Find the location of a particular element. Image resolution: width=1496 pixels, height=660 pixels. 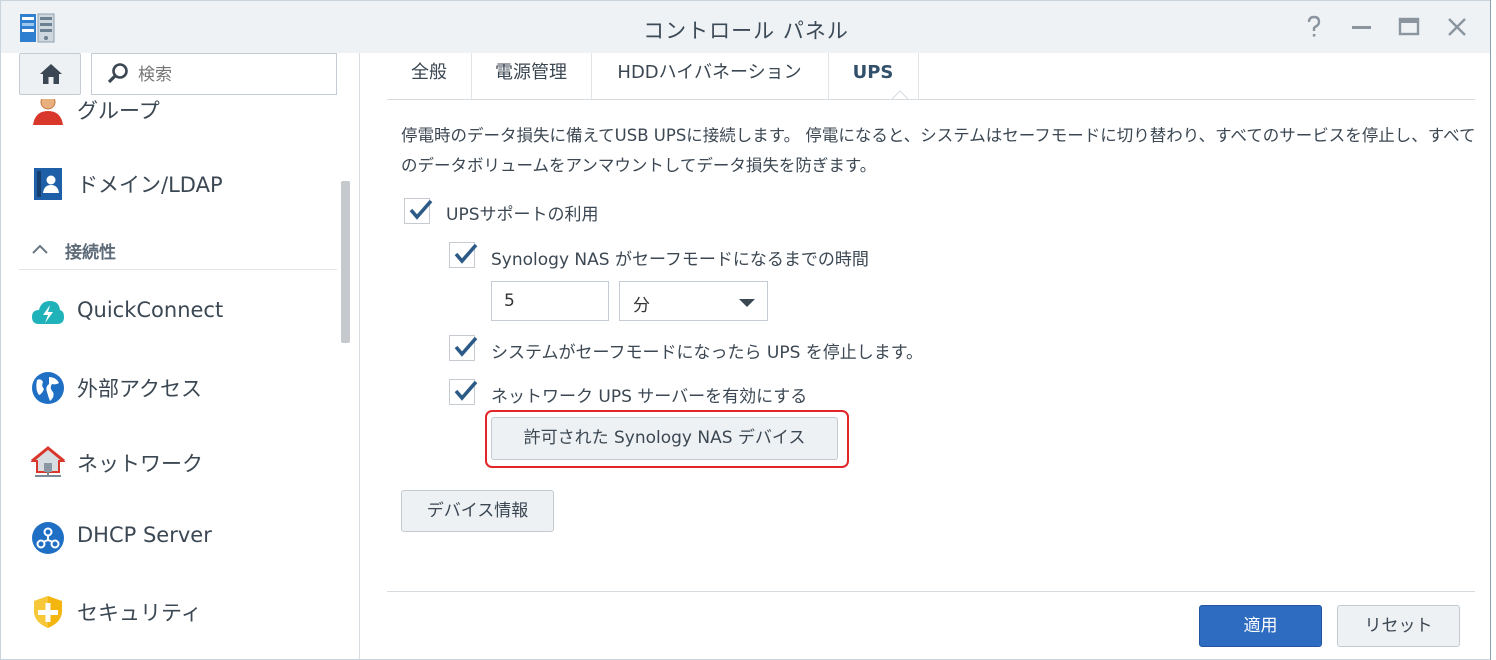

shield-icon is located at coordinates (48, 612).